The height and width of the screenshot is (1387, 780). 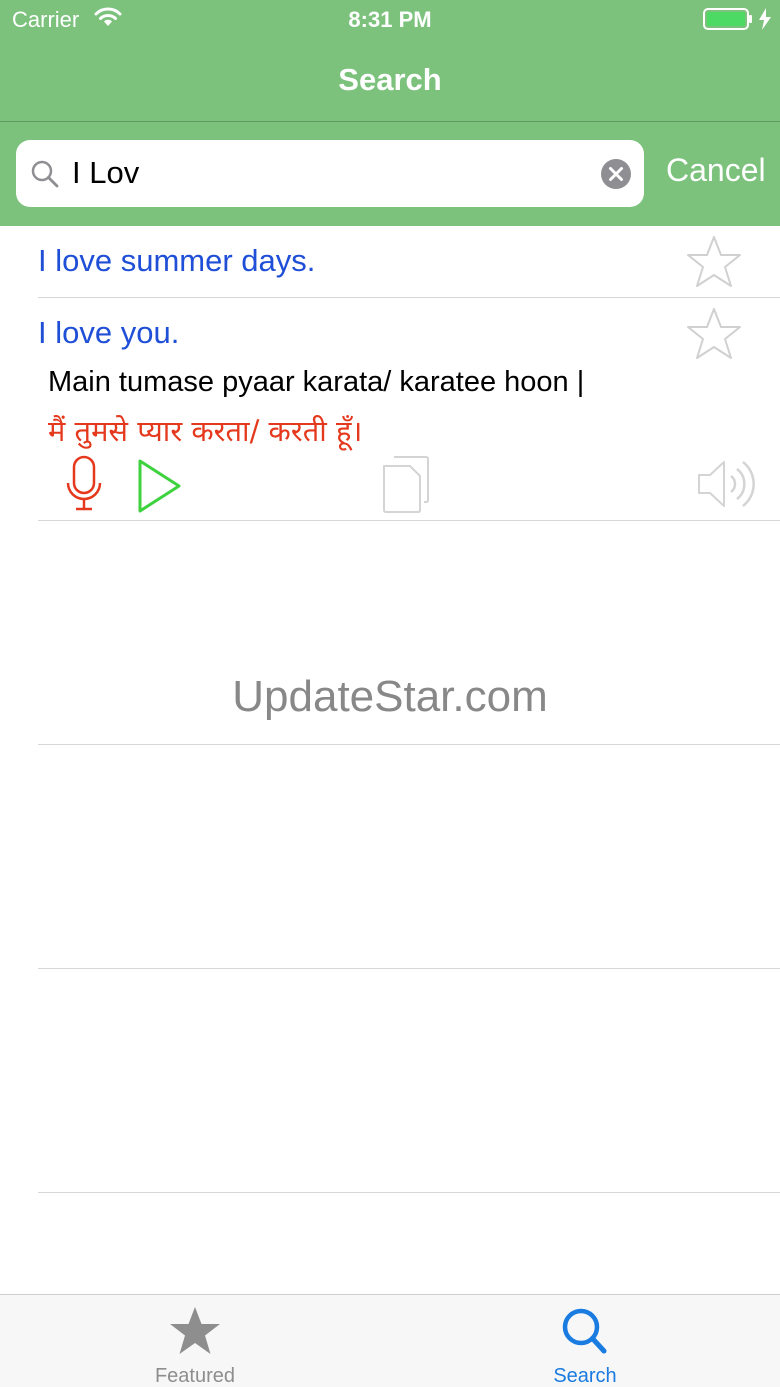 I want to click on navigation-bar: Search, so click(x=390, y=81).